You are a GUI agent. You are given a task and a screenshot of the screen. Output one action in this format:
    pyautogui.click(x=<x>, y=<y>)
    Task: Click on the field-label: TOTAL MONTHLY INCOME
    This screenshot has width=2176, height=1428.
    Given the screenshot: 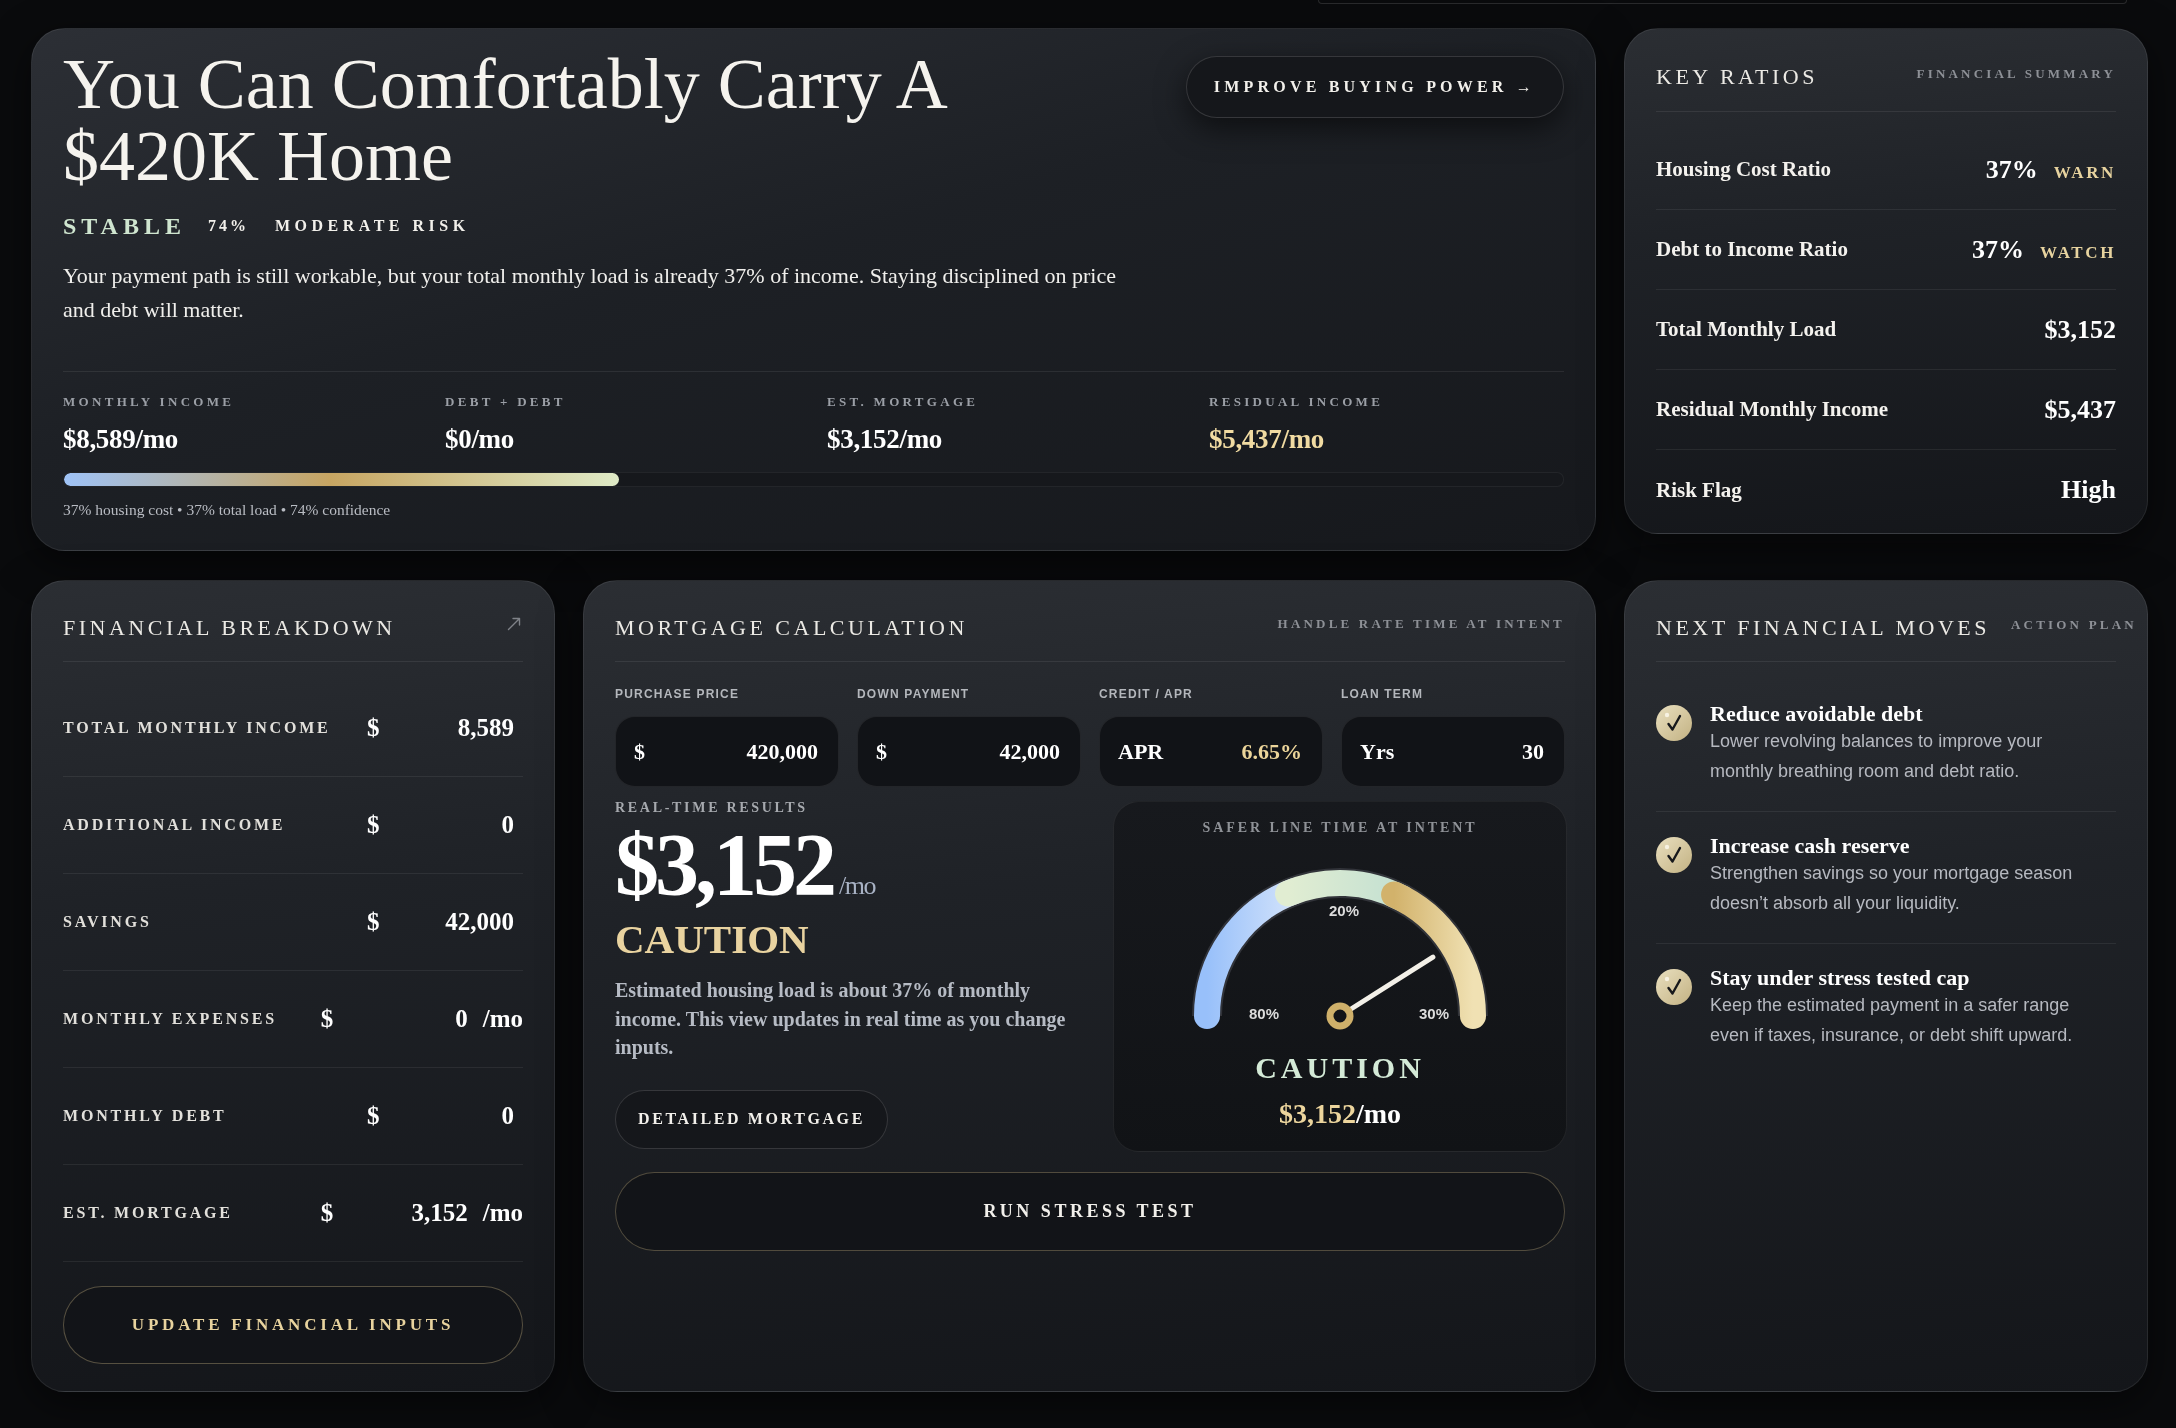 What is the action you would take?
    pyautogui.click(x=197, y=728)
    